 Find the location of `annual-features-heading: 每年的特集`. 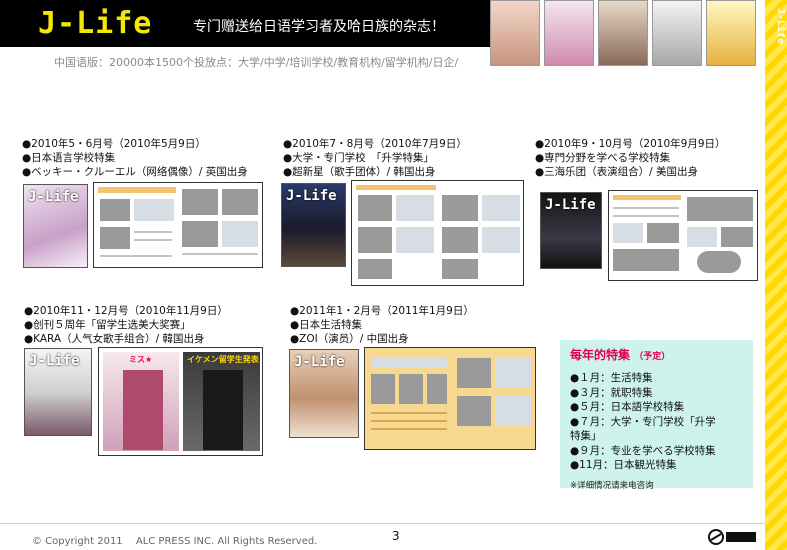

annual-features-heading: 每年的特集 is located at coordinates (600, 355).